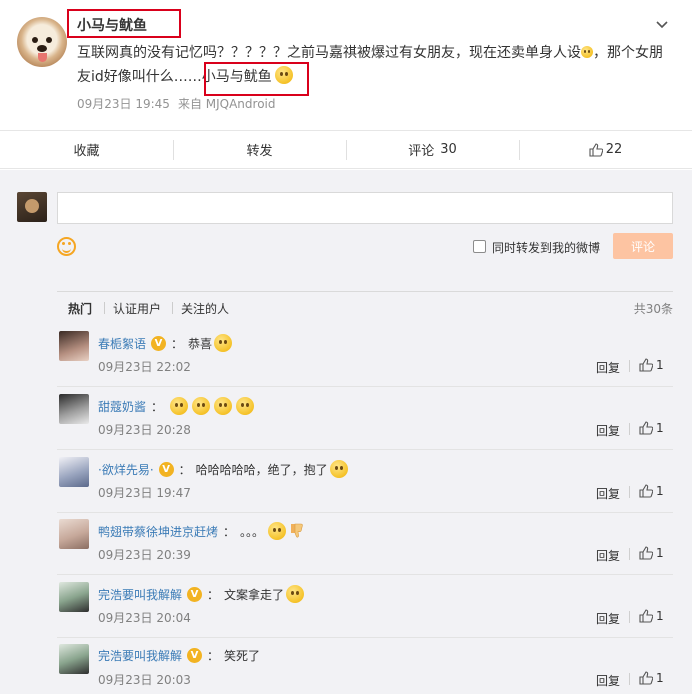  What do you see at coordinates (226, 104) in the screenshot?
I see `post-source: 来自 MJQAndroid` at bounding box center [226, 104].